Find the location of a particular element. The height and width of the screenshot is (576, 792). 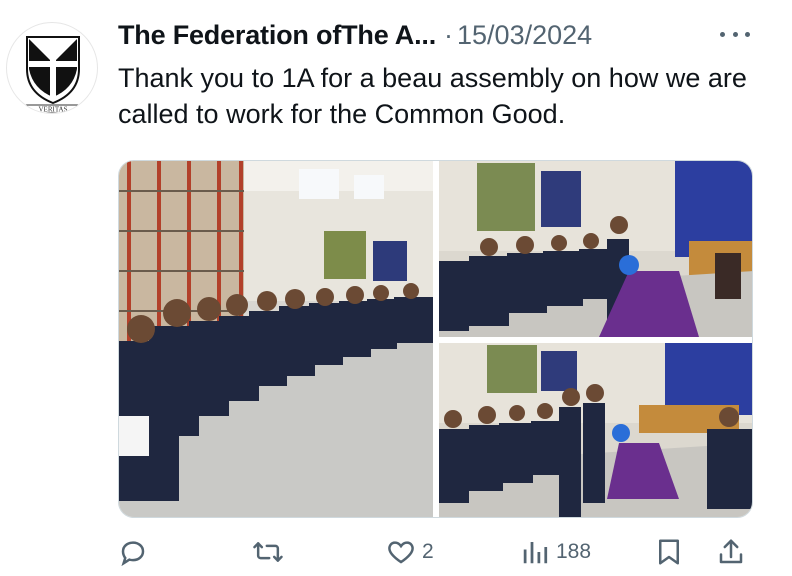

bookmark-button is located at coordinates (669, 552).